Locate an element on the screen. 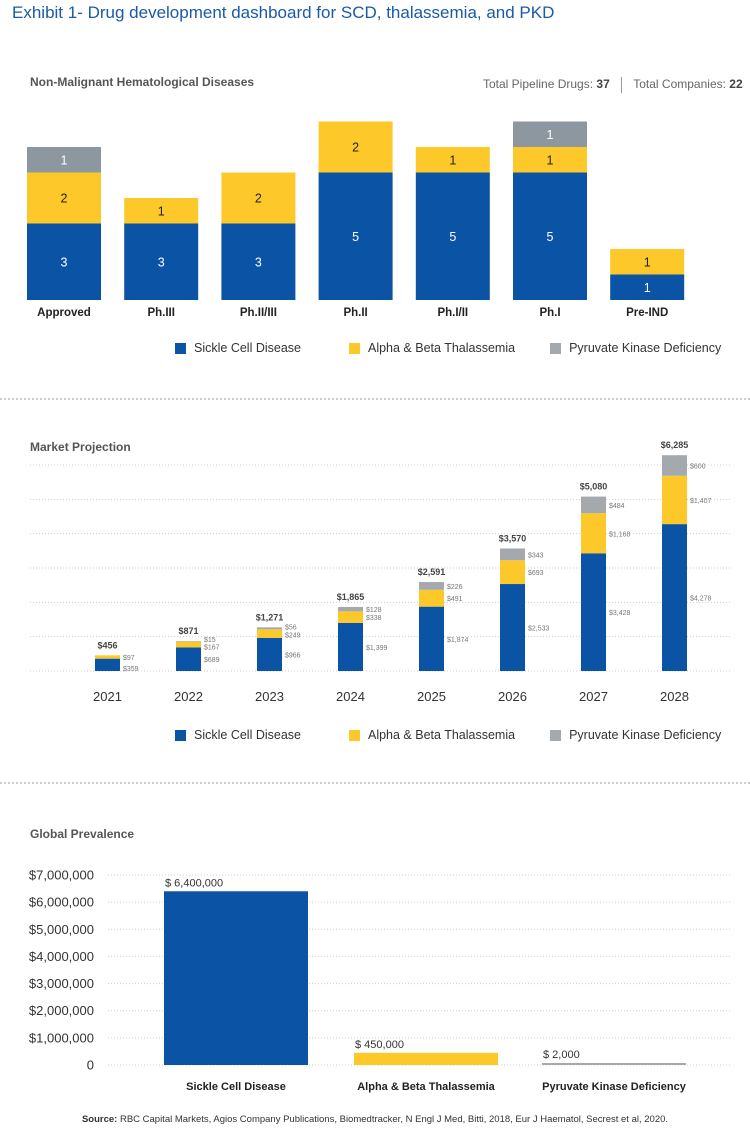  y-tick-label: $5,000,000 is located at coordinates (61, 929).